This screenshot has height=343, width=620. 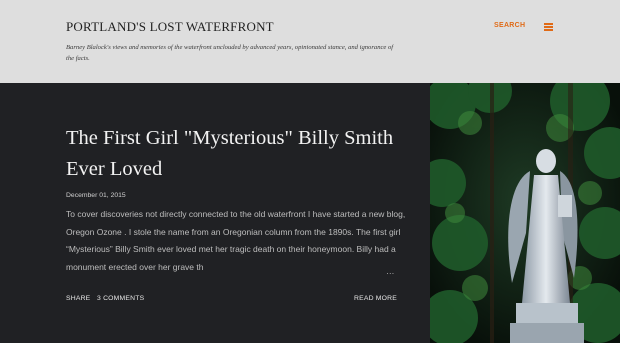 I want to click on snippet-fade, so click(x=280, y=273).